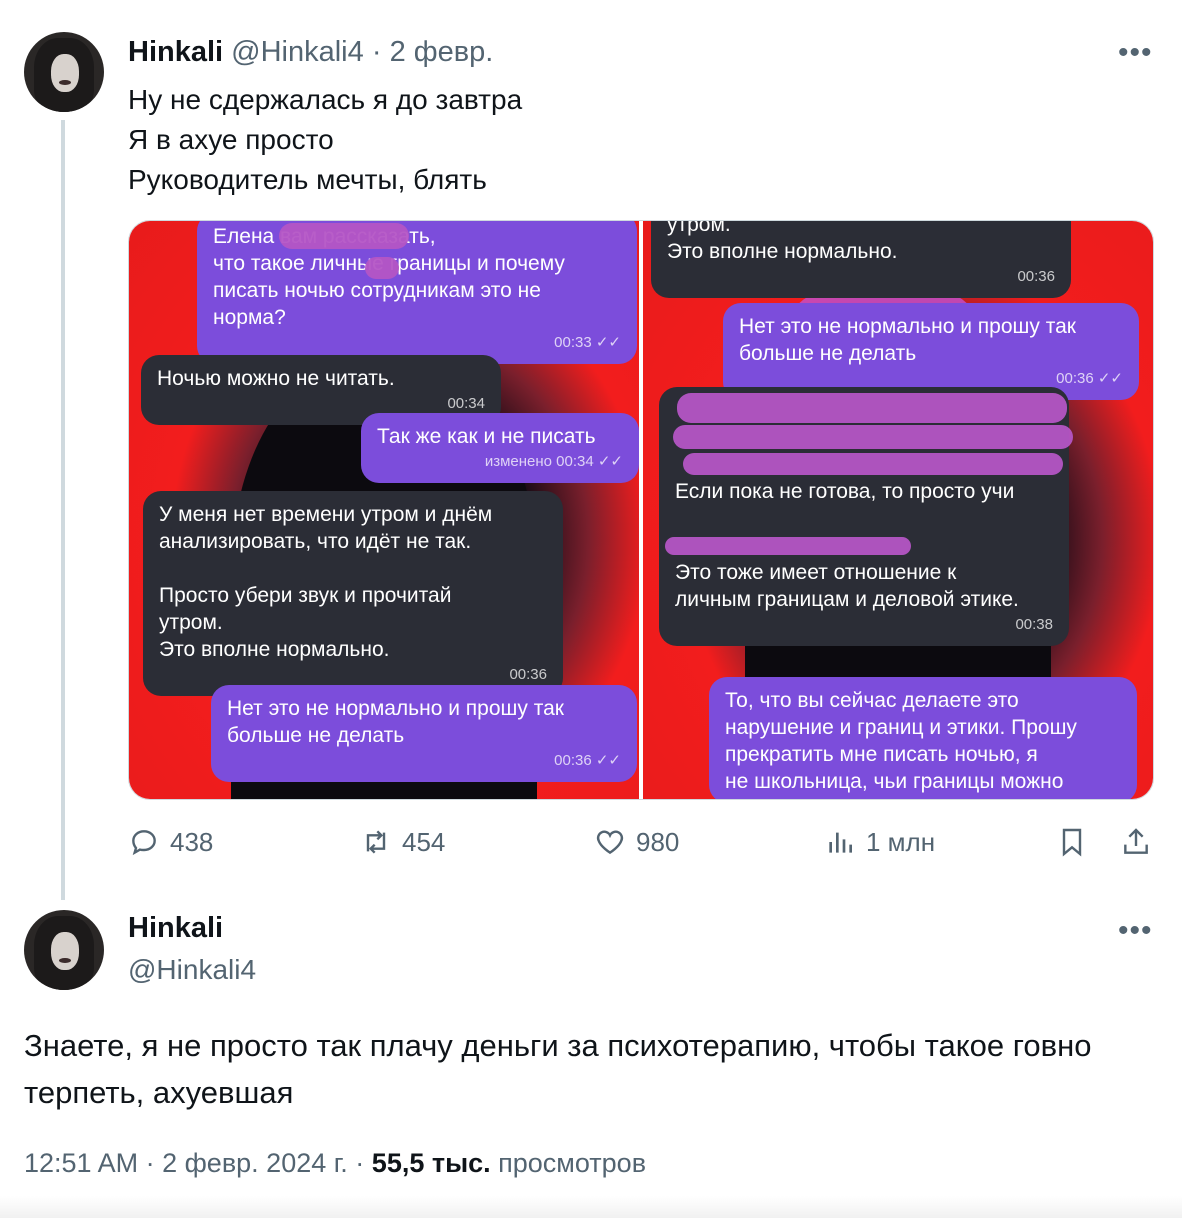  Describe the element at coordinates (442, 52) in the screenshot. I see `tweet-date: 2 февр.` at that location.